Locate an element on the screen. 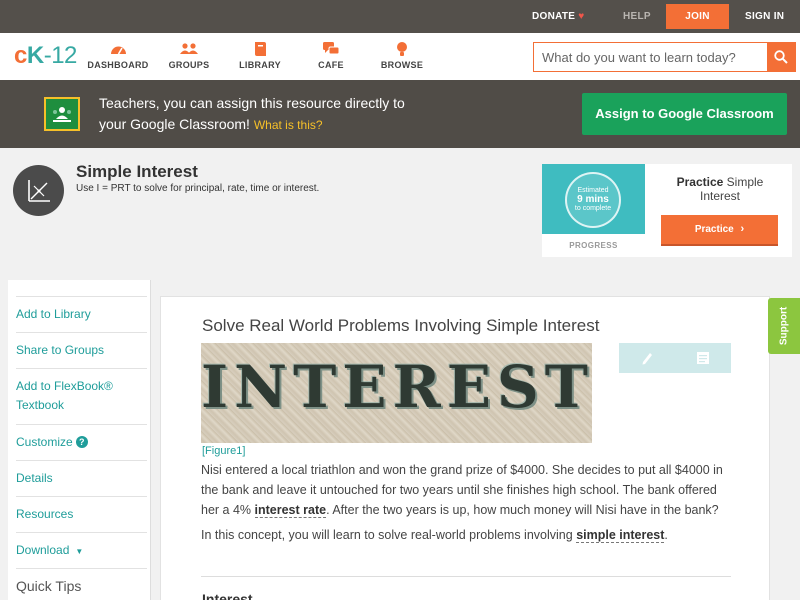 Image resolution: width=800 pixels, height=600 pixels. dashboard-icon is located at coordinates (118, 48).